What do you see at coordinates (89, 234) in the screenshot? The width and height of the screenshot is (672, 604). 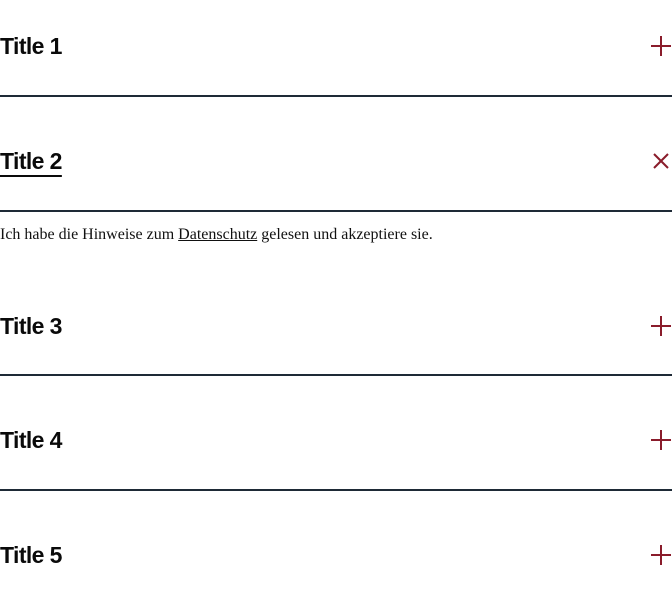 I see `consent-text-before: Ich habe die Hinweise zum` at bounding box center [89, 234].